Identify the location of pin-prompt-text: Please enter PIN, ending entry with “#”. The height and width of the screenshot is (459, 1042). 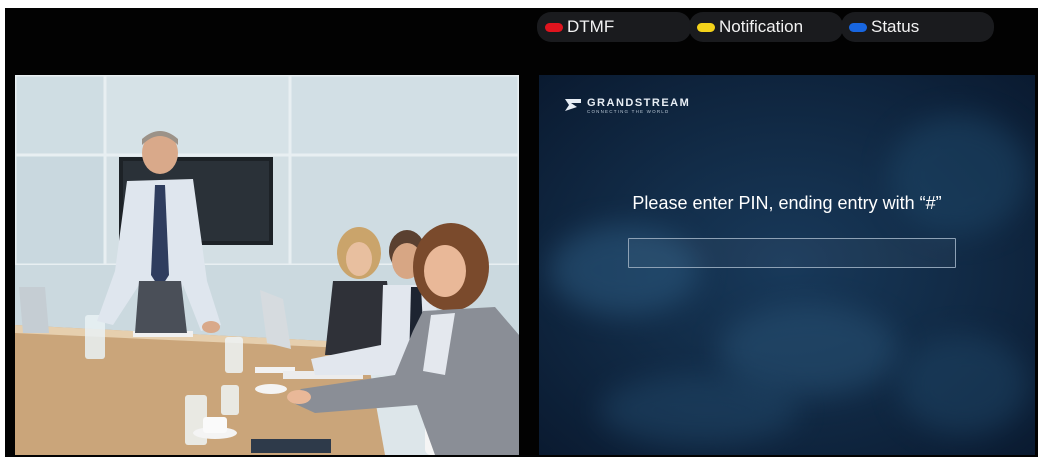
(787, 203).